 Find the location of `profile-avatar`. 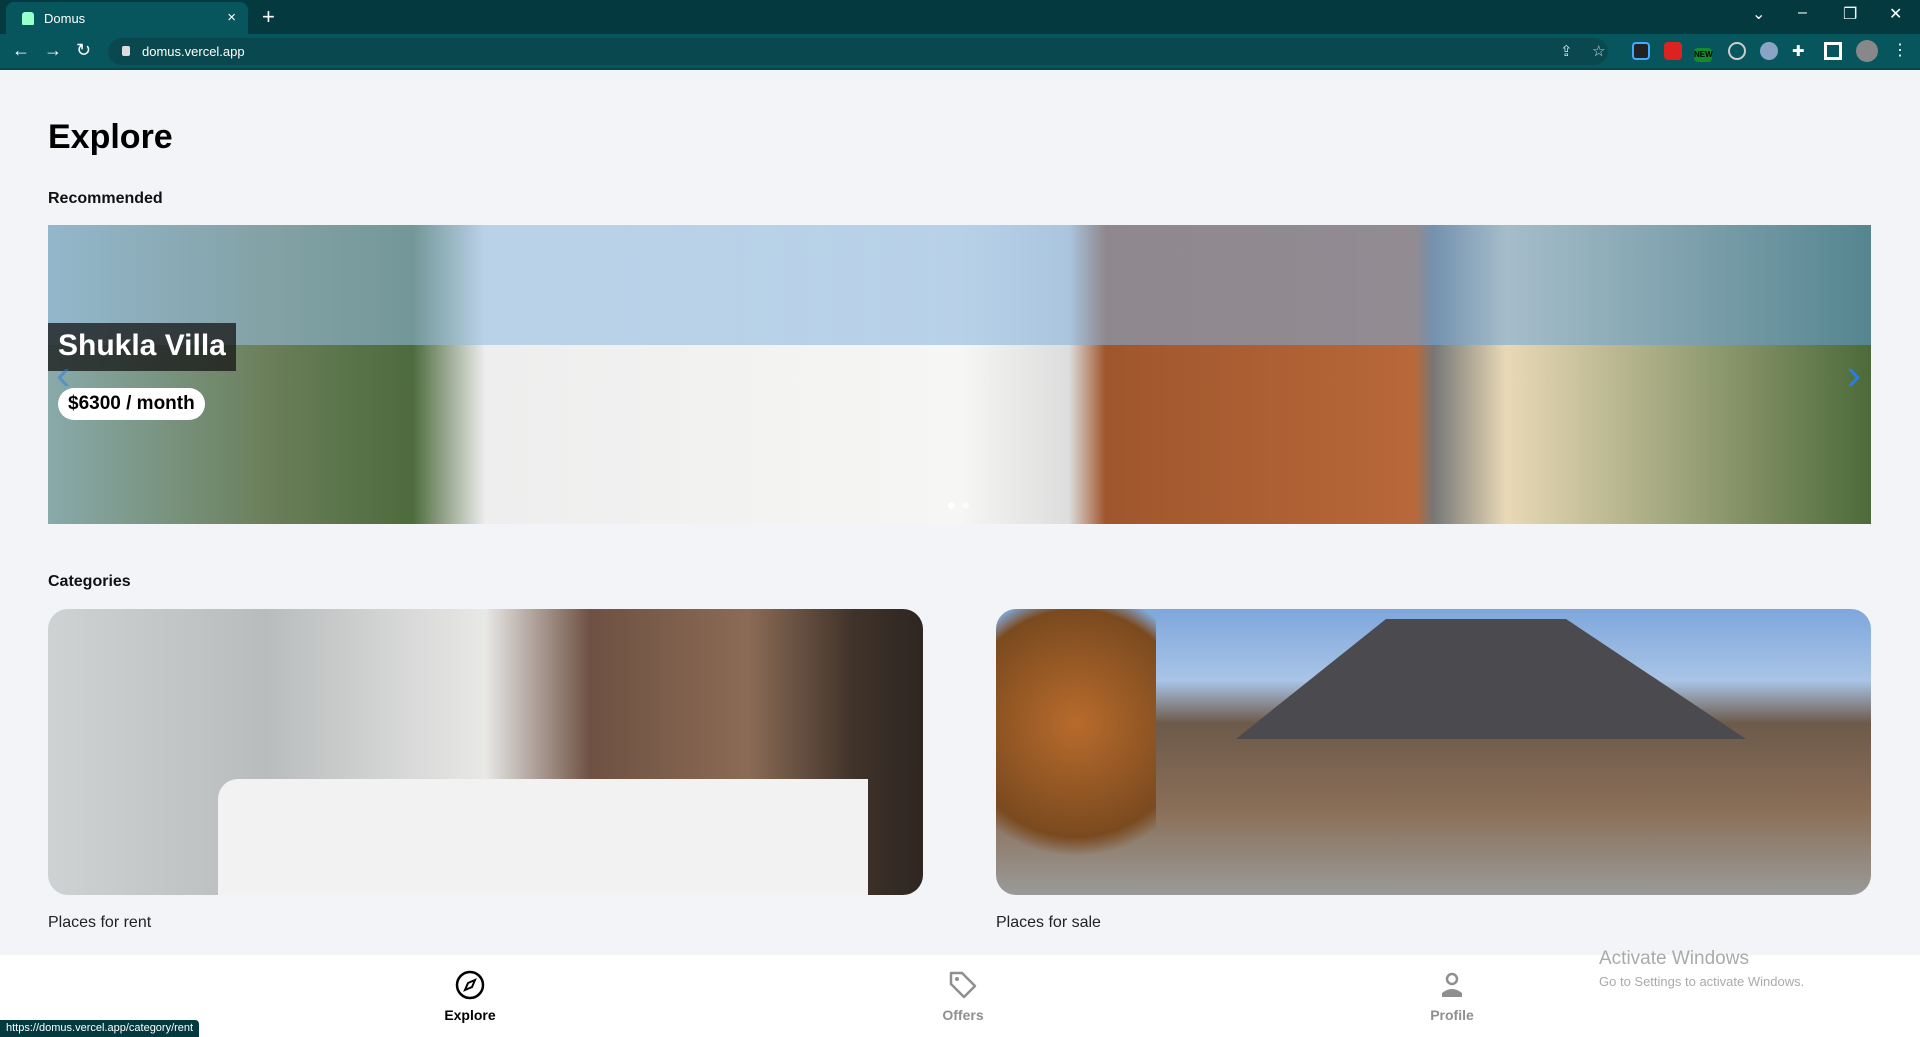

profile-avatar is located at coordinates (1867, 51).